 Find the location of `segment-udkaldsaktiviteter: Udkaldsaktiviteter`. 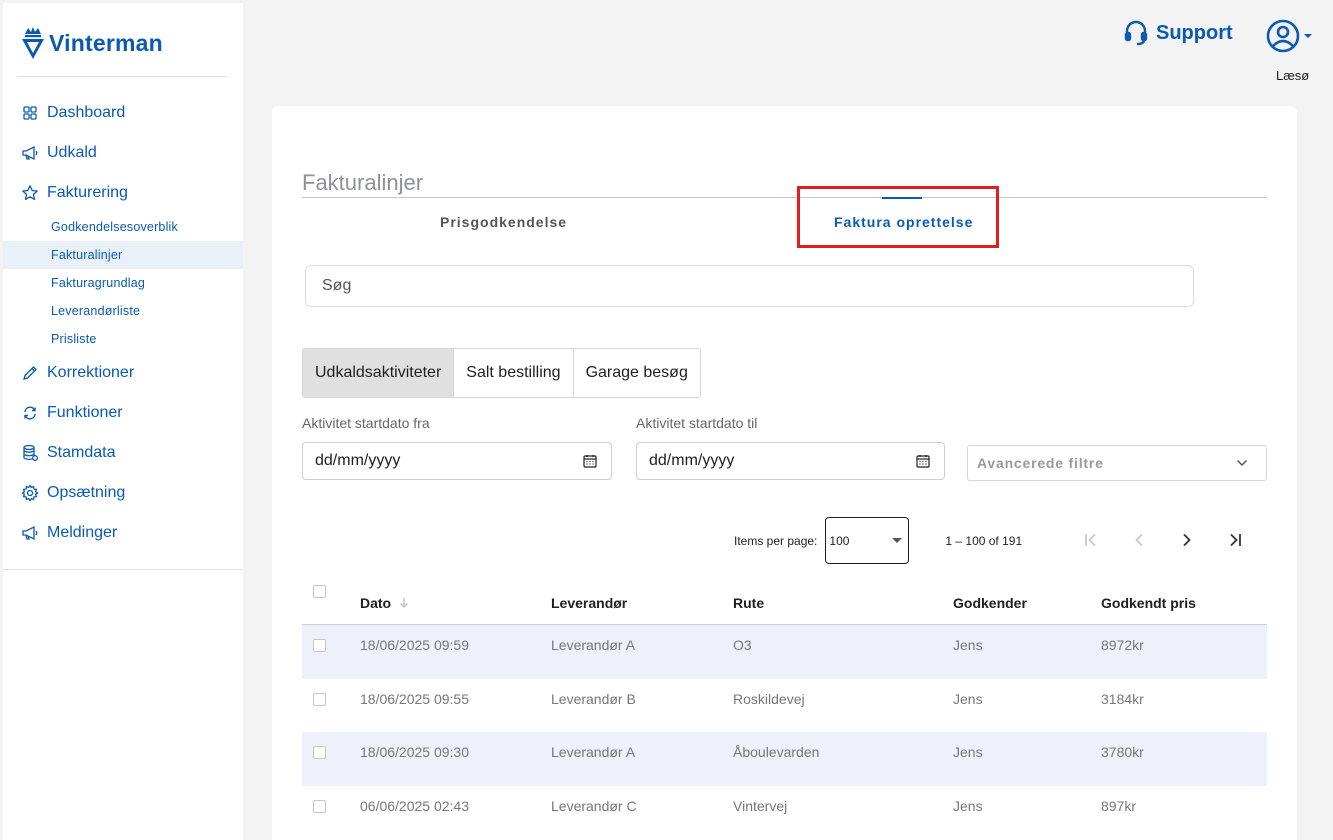

segment-udkaldsaktiviteter: Udkaldsaktiviteter is located at coordinates (379, 373).